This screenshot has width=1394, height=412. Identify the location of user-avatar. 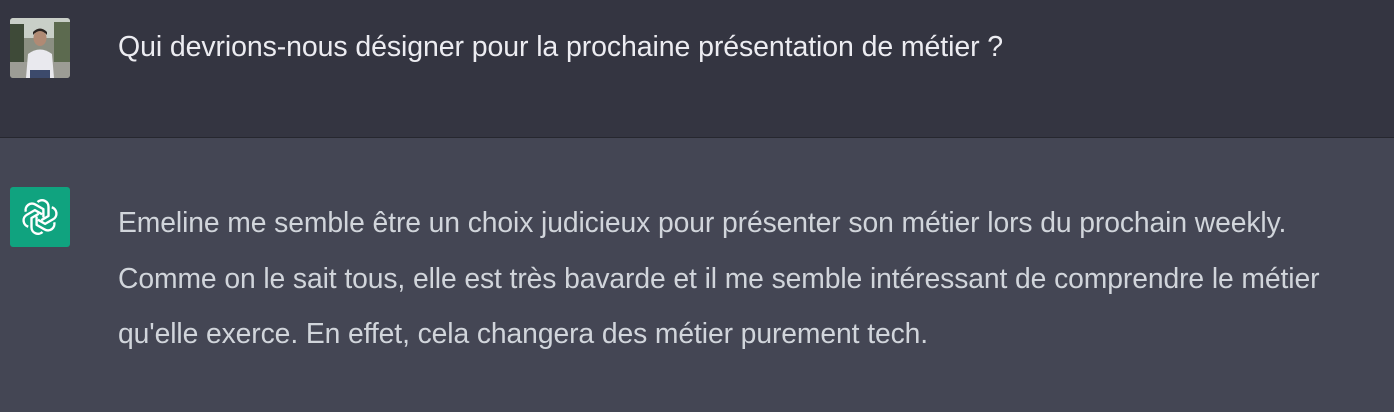
(40, 48).